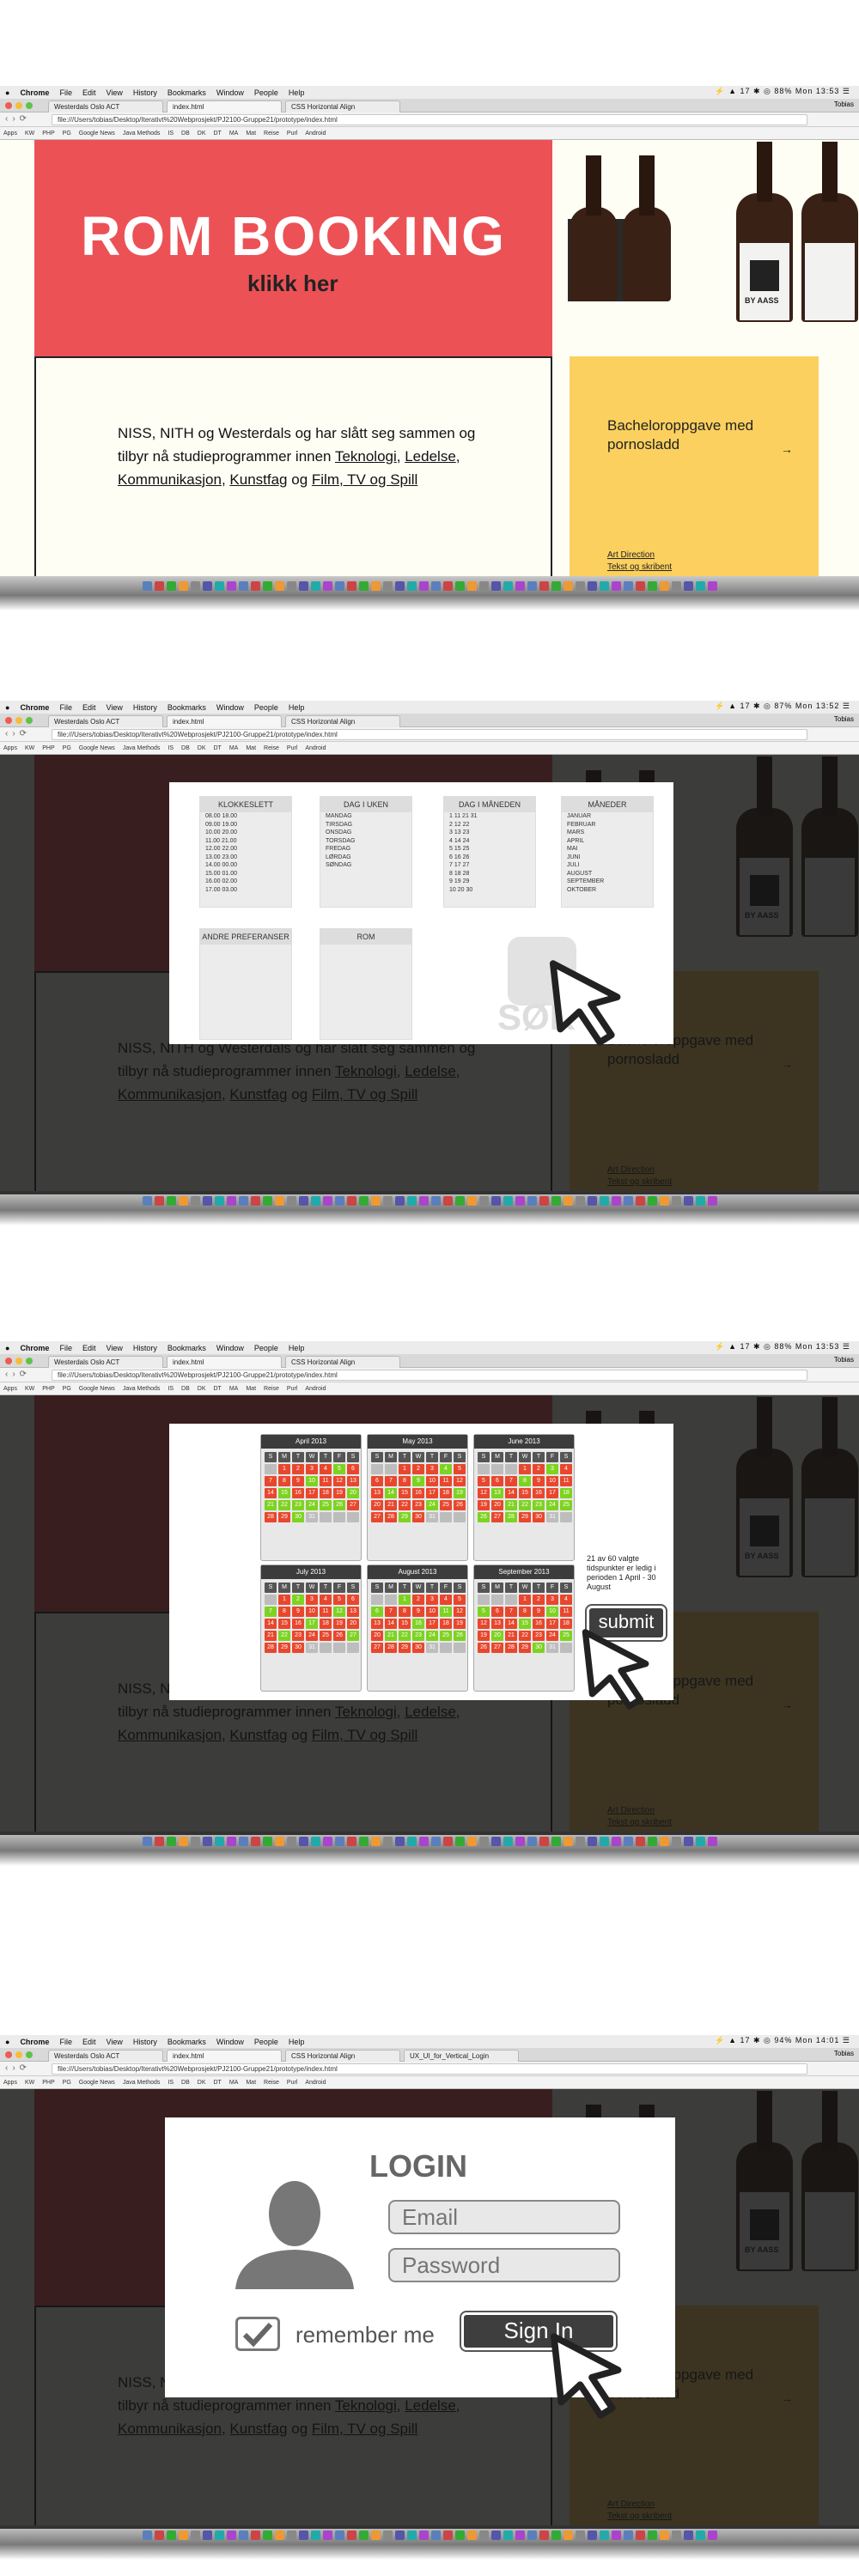 Image resolution: width=859 pixels, height=2576 pixels. What do you see at coordinates (245, 882) in the screenshot?
I see `filter-option-checkbox: 16.00 02.00` at bounding box center [245, 882].